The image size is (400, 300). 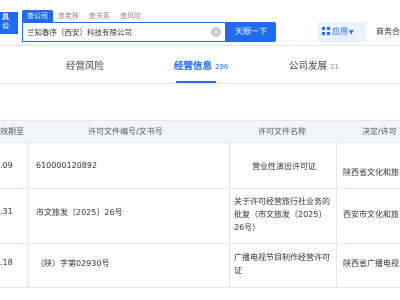 What do you see at coordinates (193, 66) in the screenshot?
I see `tab-label: 经营信息` at bounding box center [193, 66].